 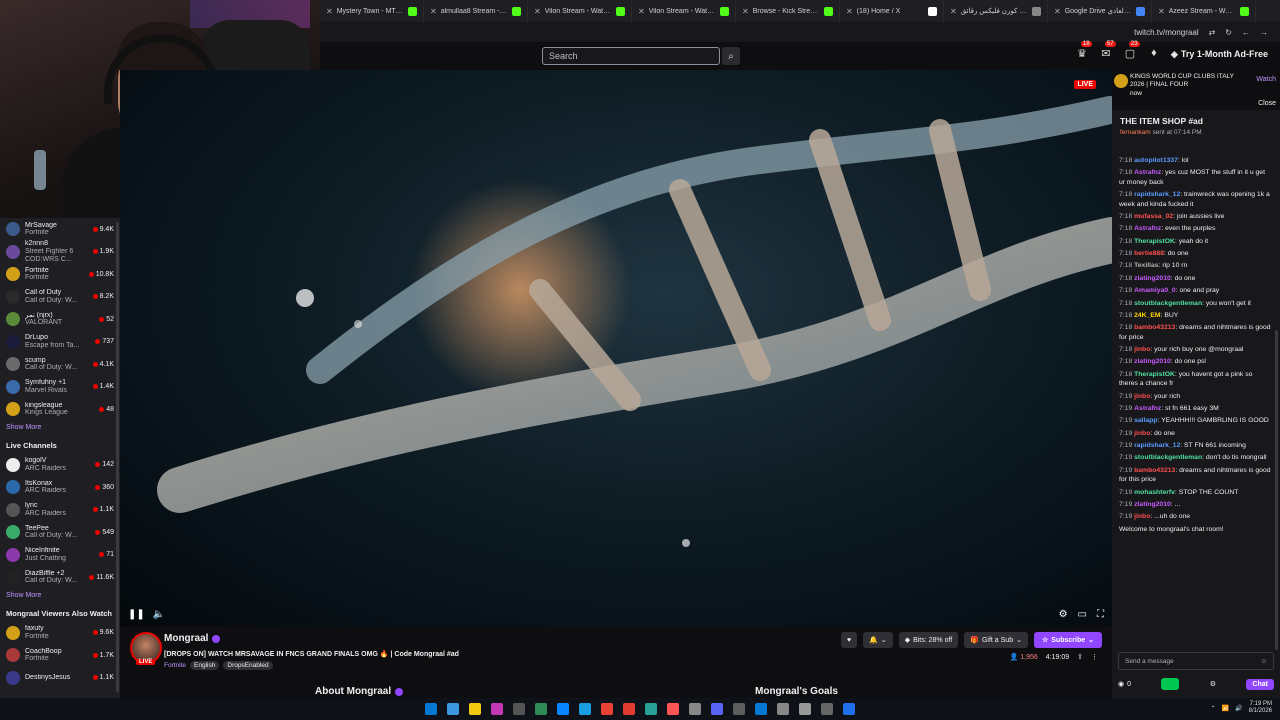 What do you see at coordinates (60, 252) in the screenshot?
I see `sidebar-channel: k2nnn8 Street Fighter 6 COD:WRS C... 1.9K` at bounding box center [60, 252].